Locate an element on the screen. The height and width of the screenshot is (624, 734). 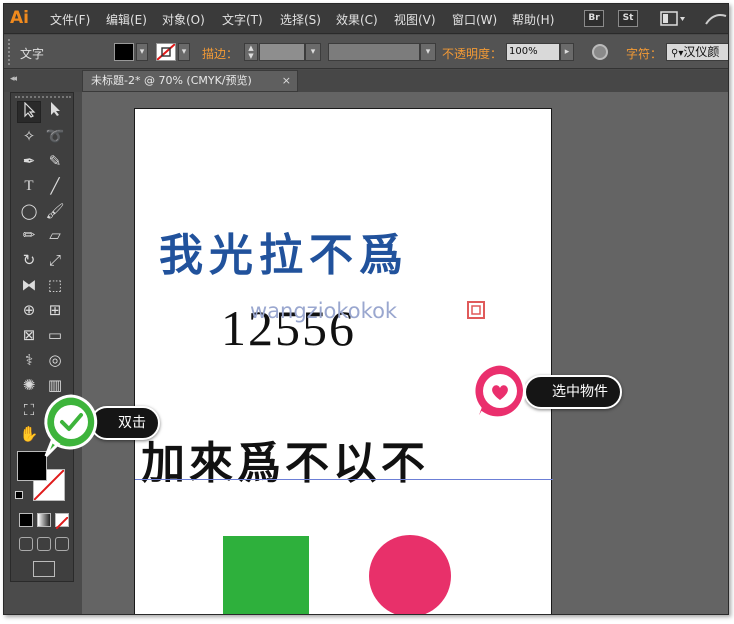
tools-panel-grip is located at coordinates (43, 98).